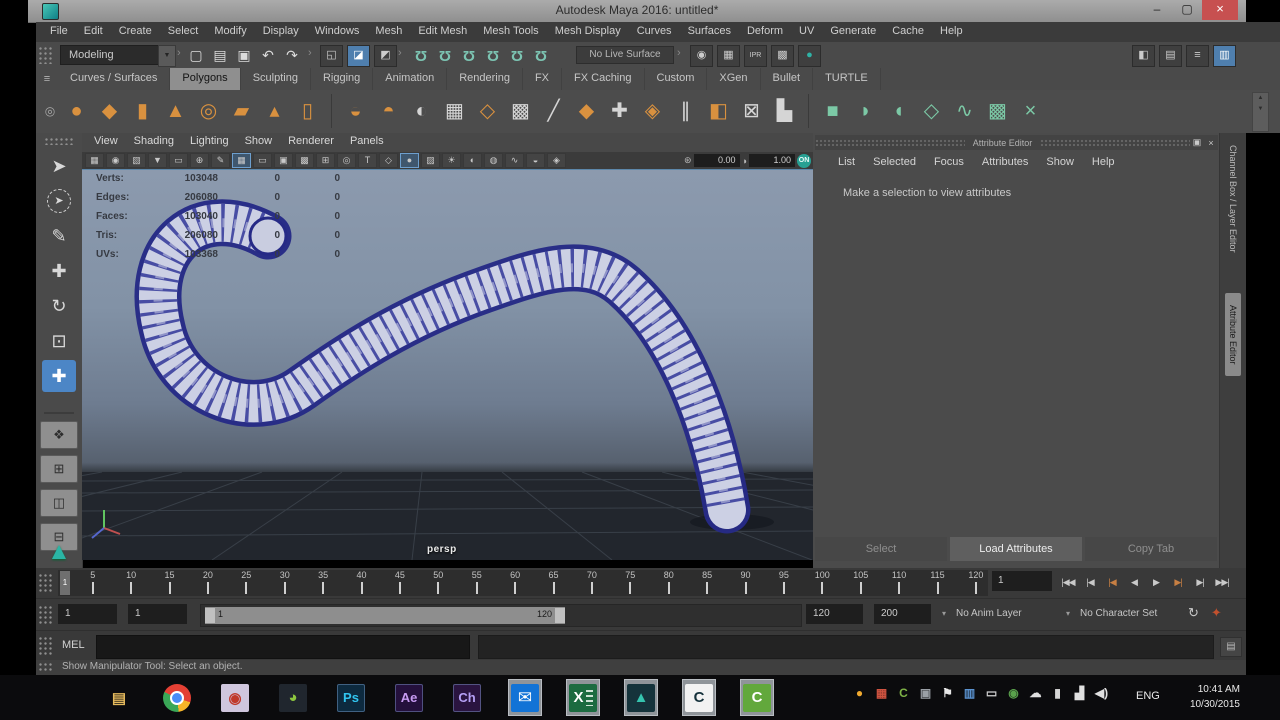 This screenshot has width=1280, height=720. What do you see at coordinates (268, 55) in the screenshot?
I see `undo-icon: ↶` at bounding box center [268, 55].